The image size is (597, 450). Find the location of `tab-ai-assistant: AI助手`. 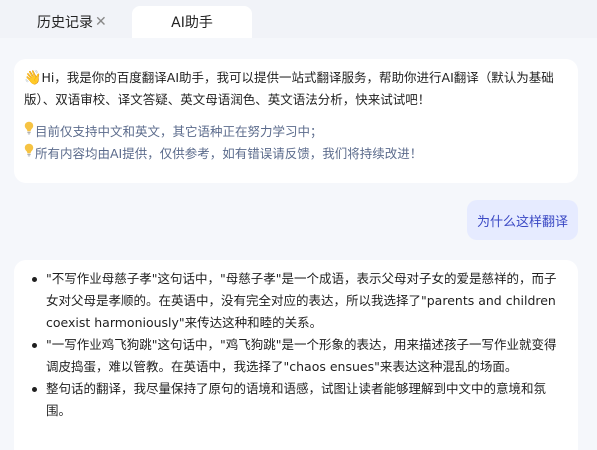

tab-ai-assistant: AI助手 is located at coordinates (192, 22).